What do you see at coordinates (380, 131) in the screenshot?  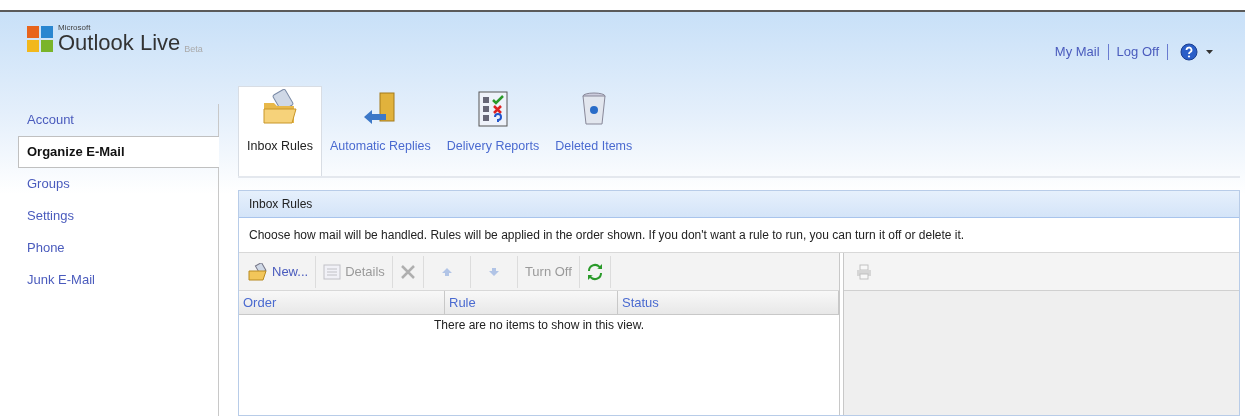 I see `tab: Automatic Replies` at bounding box center [380, 131].